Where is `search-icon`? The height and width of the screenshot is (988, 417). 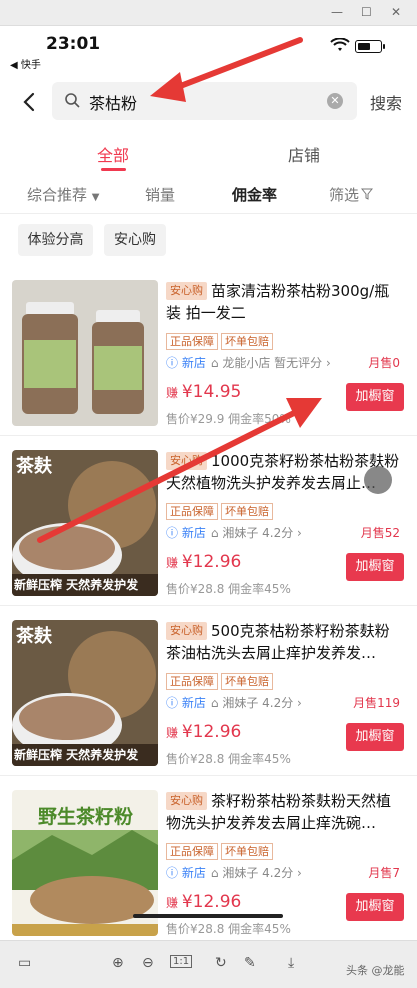 search-icon is located at coordinates (72, 100).